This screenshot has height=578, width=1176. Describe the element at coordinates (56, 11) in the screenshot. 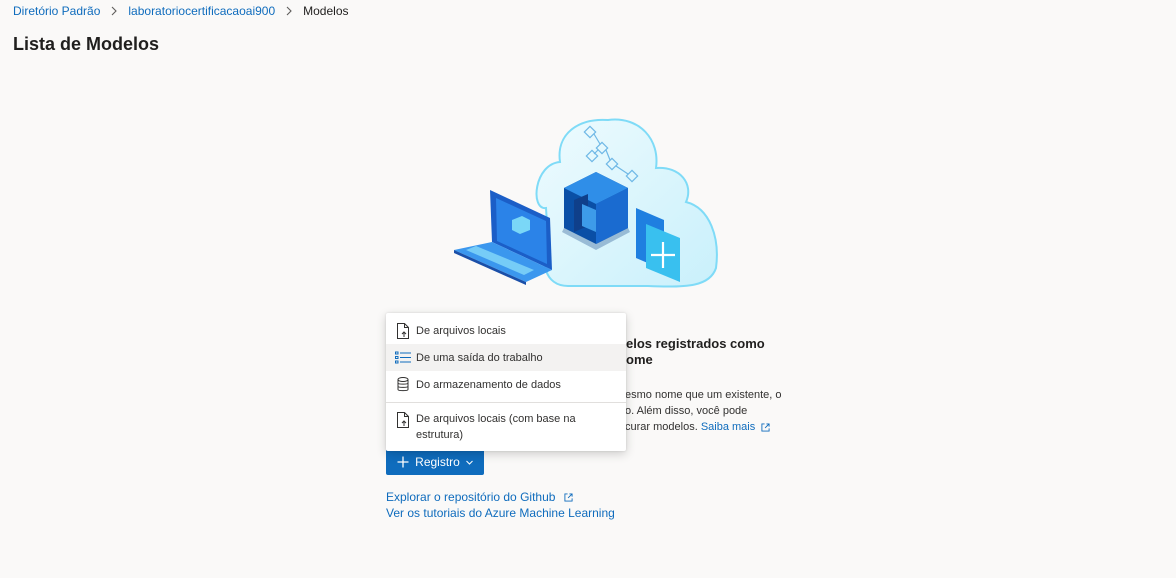

I see `breadcrumb-item-directory: Diretório Padrão` at that location.